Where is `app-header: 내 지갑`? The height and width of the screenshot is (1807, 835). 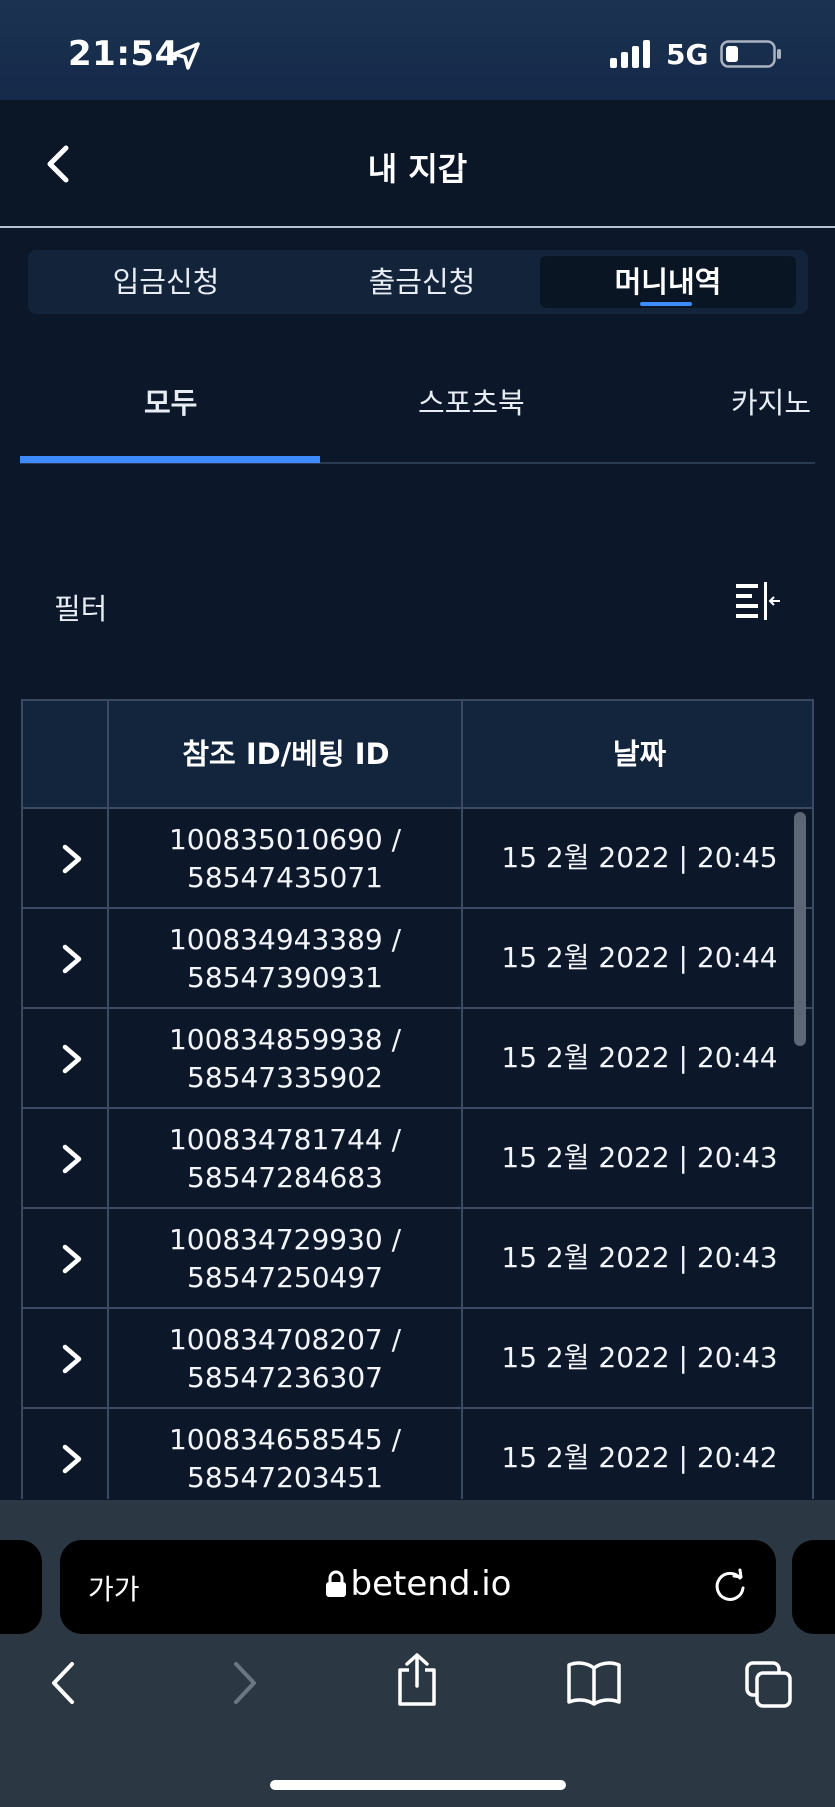 app-header: 내 지갑 is located at coordinates (417, 164).